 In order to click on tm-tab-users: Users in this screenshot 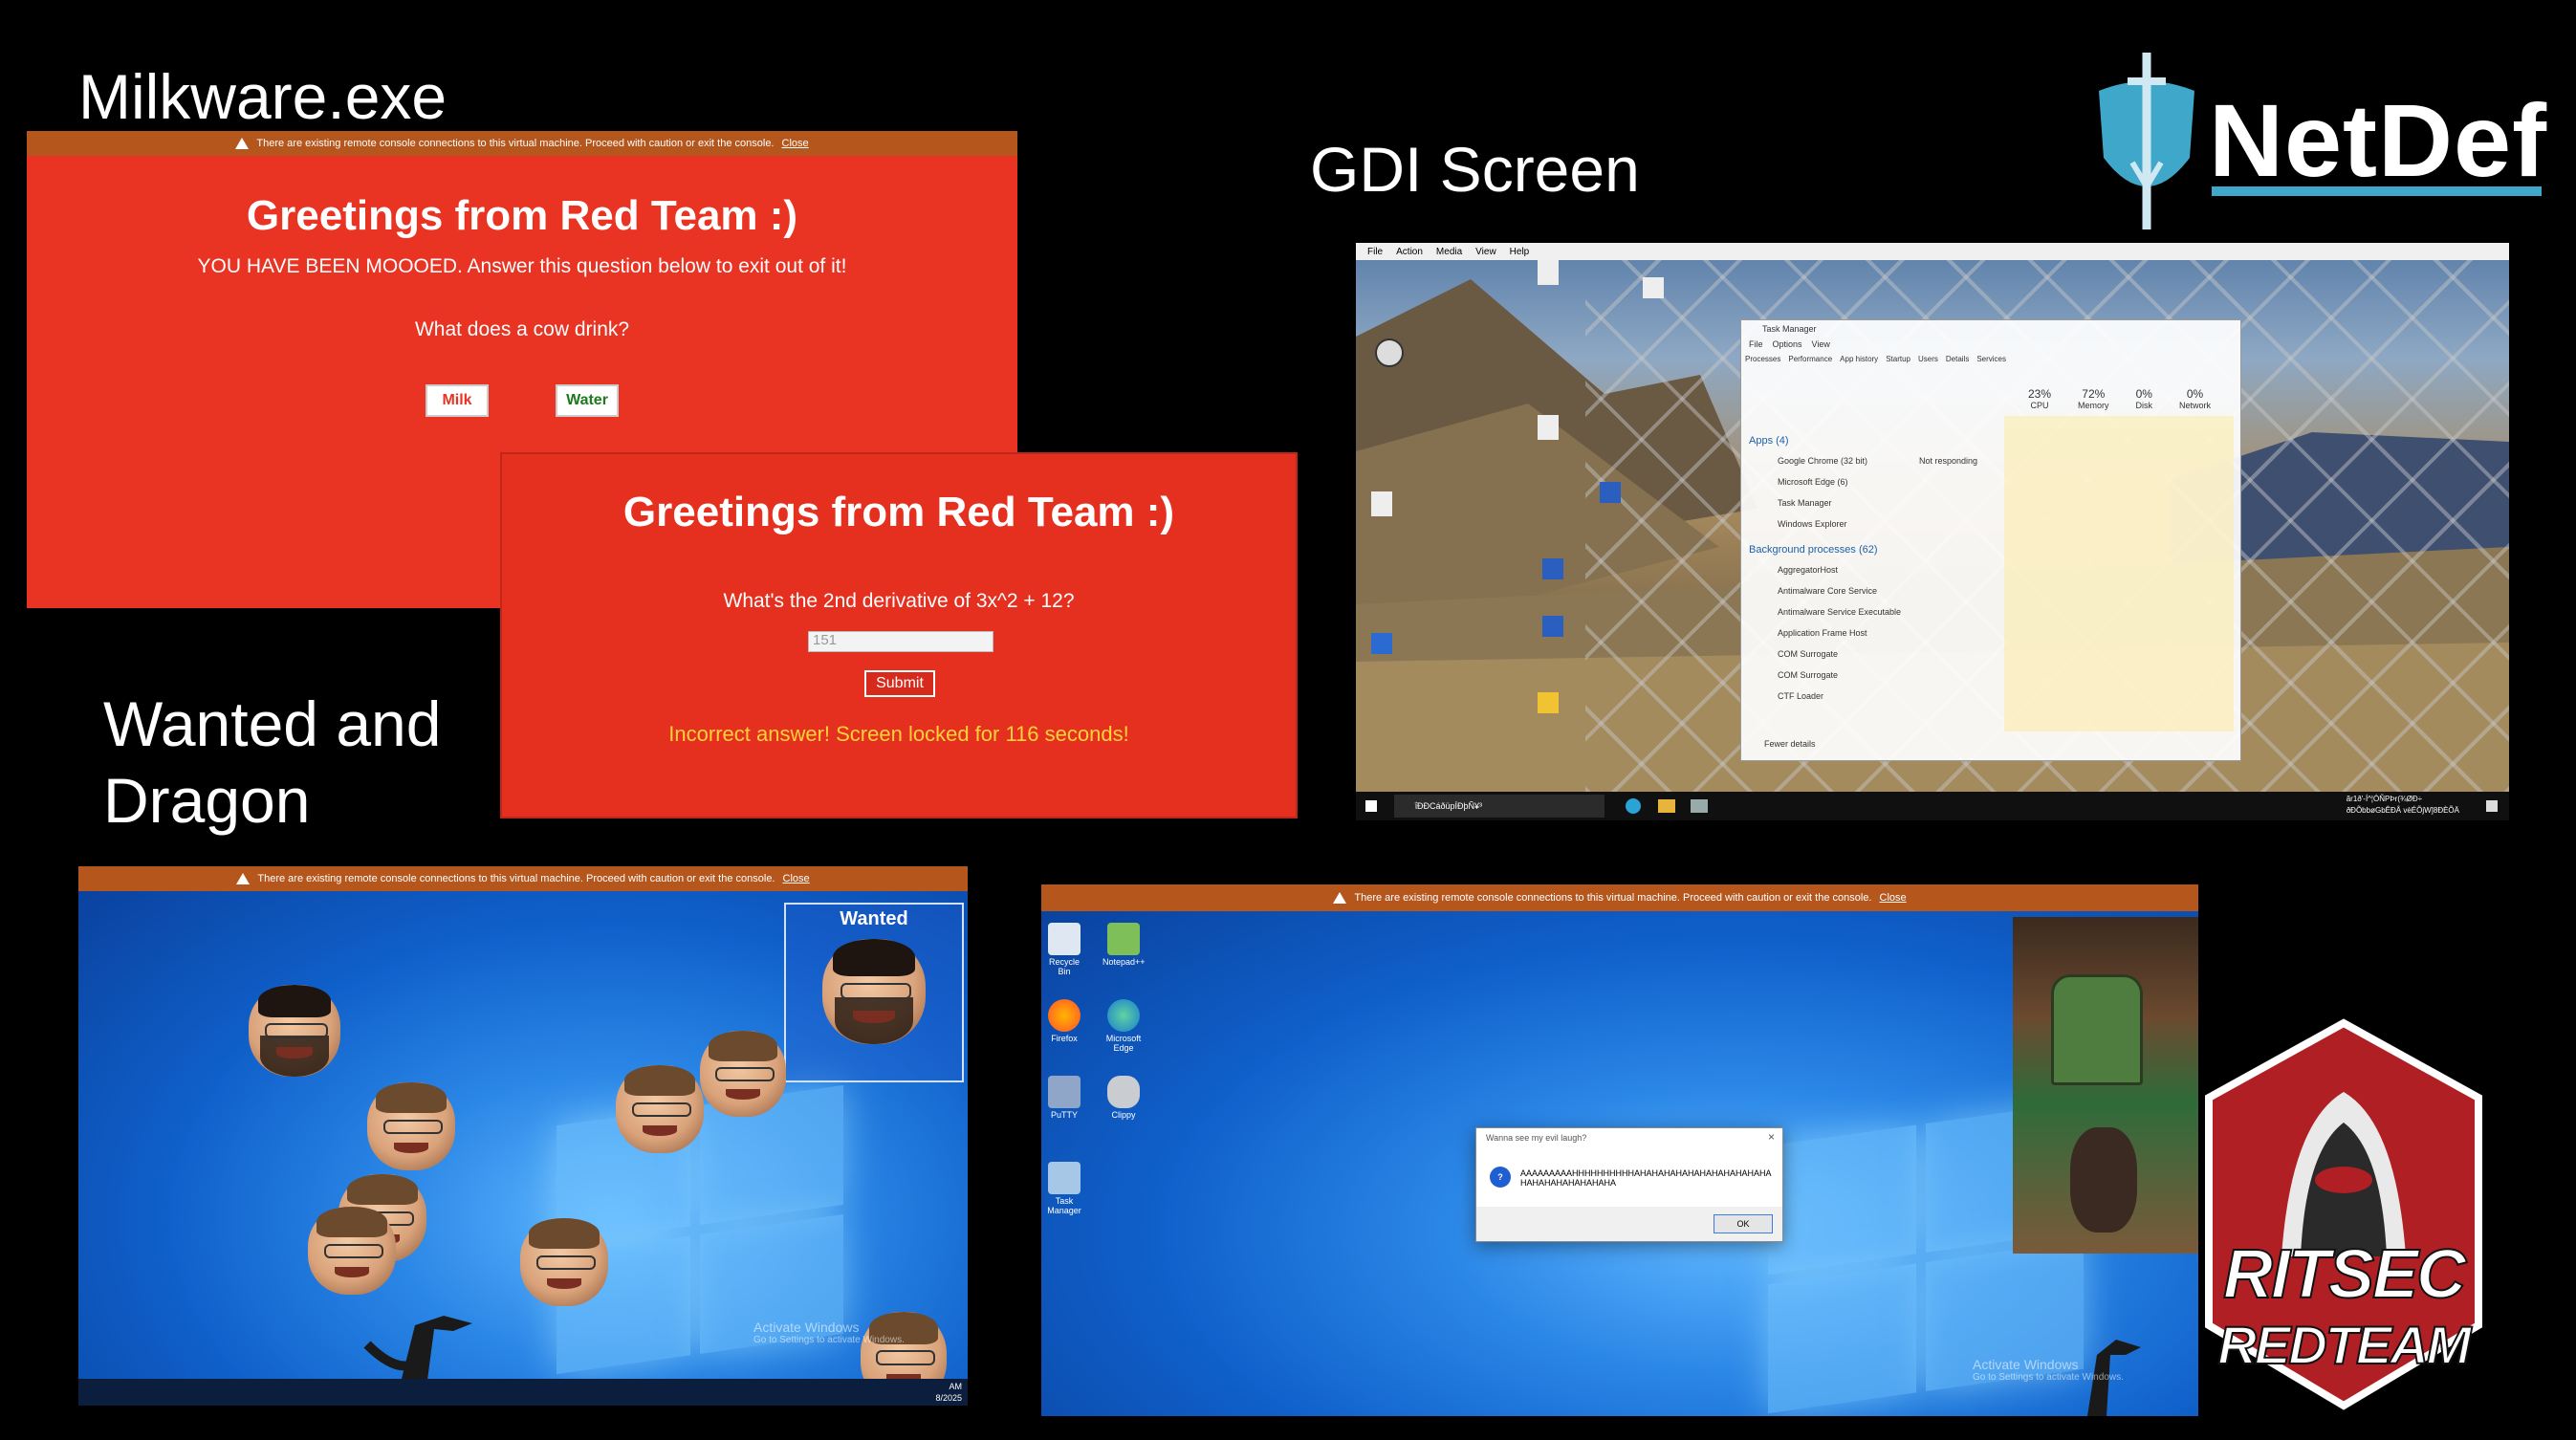, I will do `click(1928, 359)`.